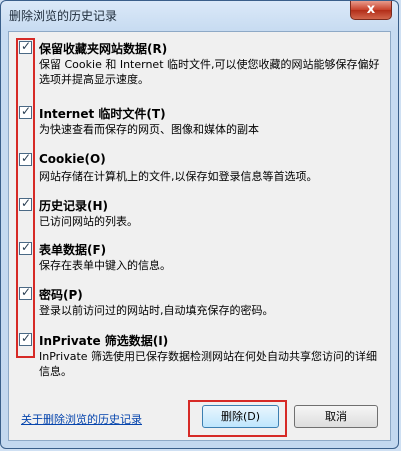 The height and width of the screenshot is (451, 401). I want to click on option-label: 表单数据(F), so click(73, 250).